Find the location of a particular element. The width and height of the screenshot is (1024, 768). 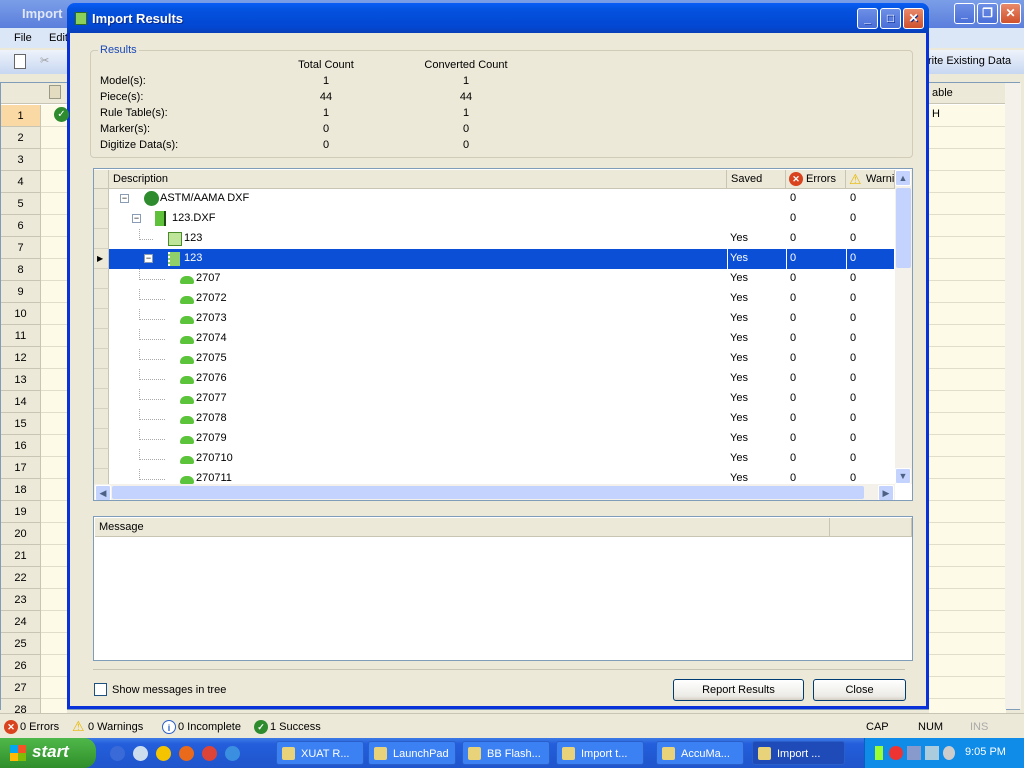

col-message: Message is located at coordinates (462, 527).